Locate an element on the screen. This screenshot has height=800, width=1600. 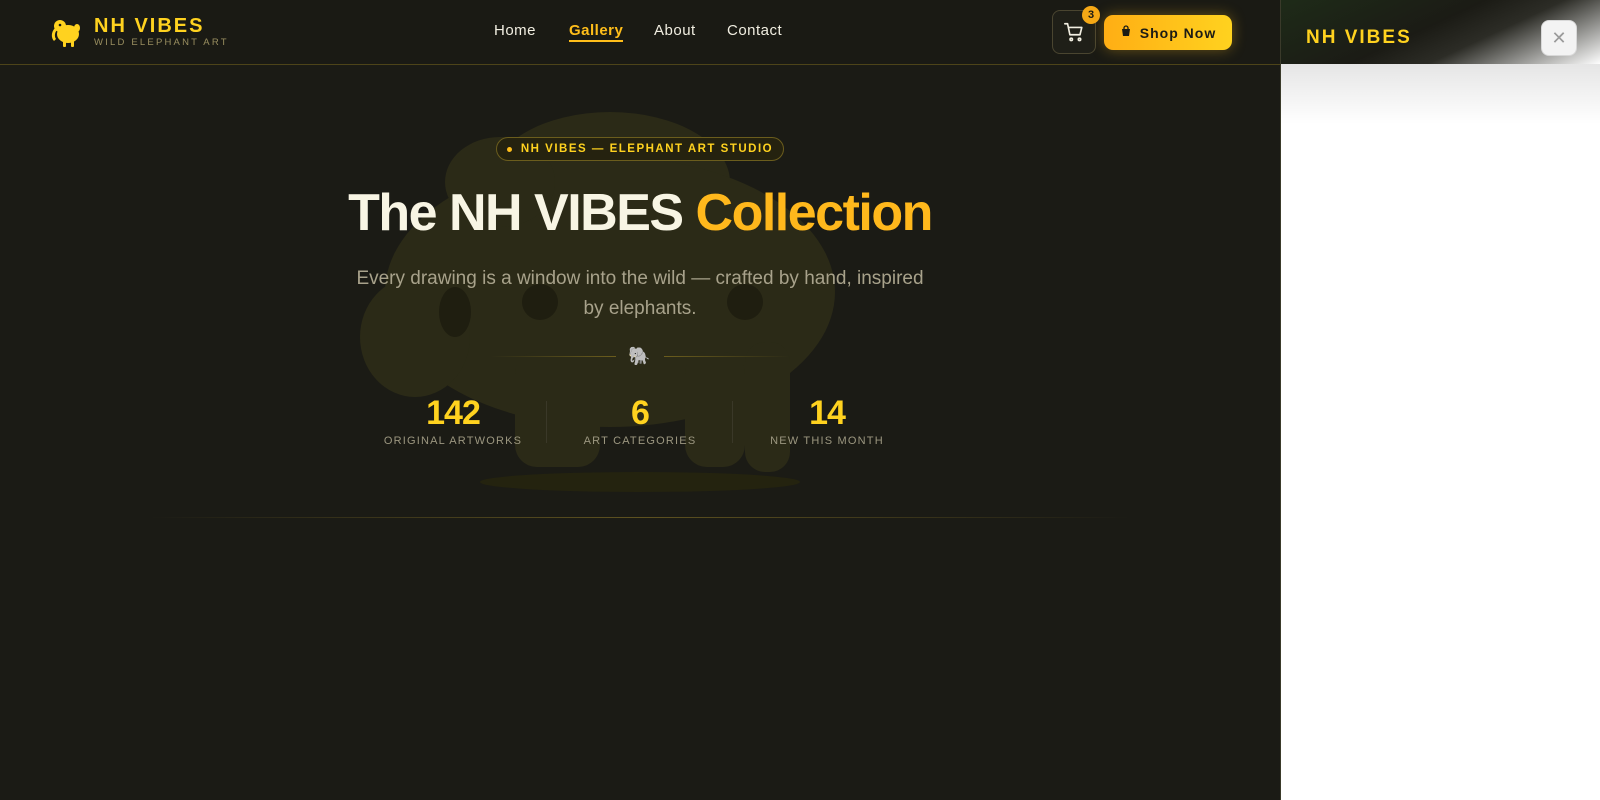
studio-badge: NH VIBES — ELEPHANT ART STUDIO is located at coordinates (640, 149).